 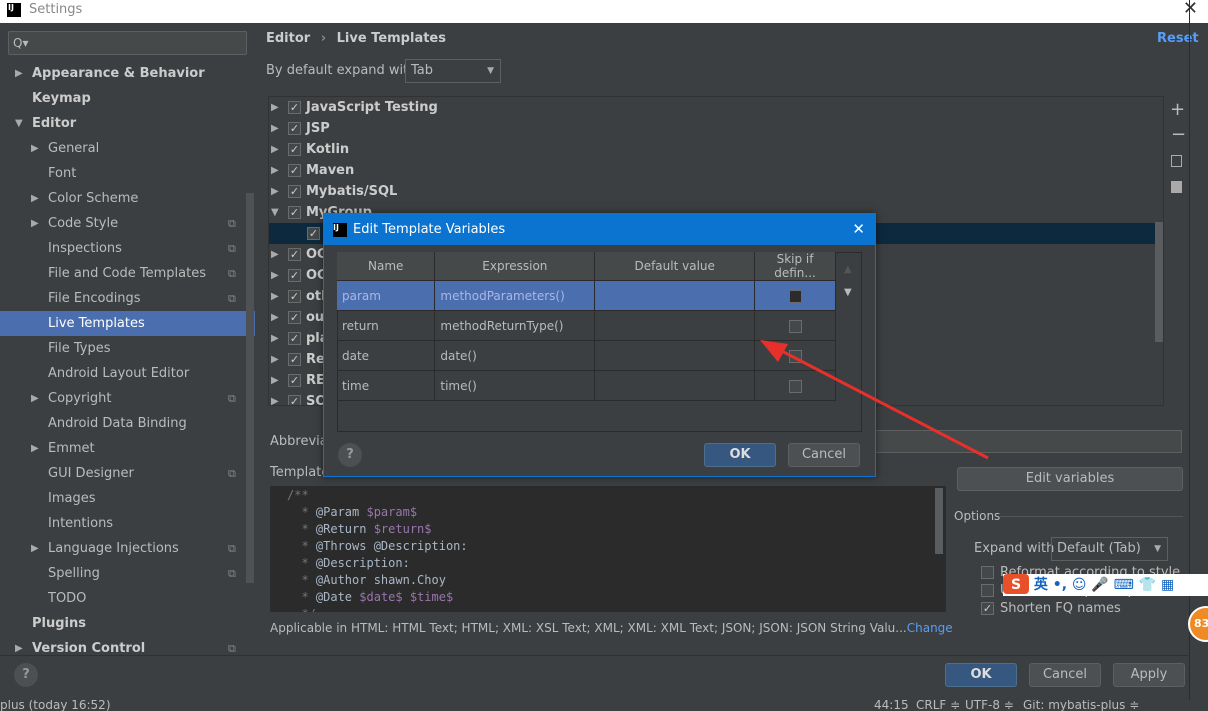 What do you see at coordinates (1041, 585) in the screenshot?
I see `ime-language: 英` at bounding box center [1041, 585].